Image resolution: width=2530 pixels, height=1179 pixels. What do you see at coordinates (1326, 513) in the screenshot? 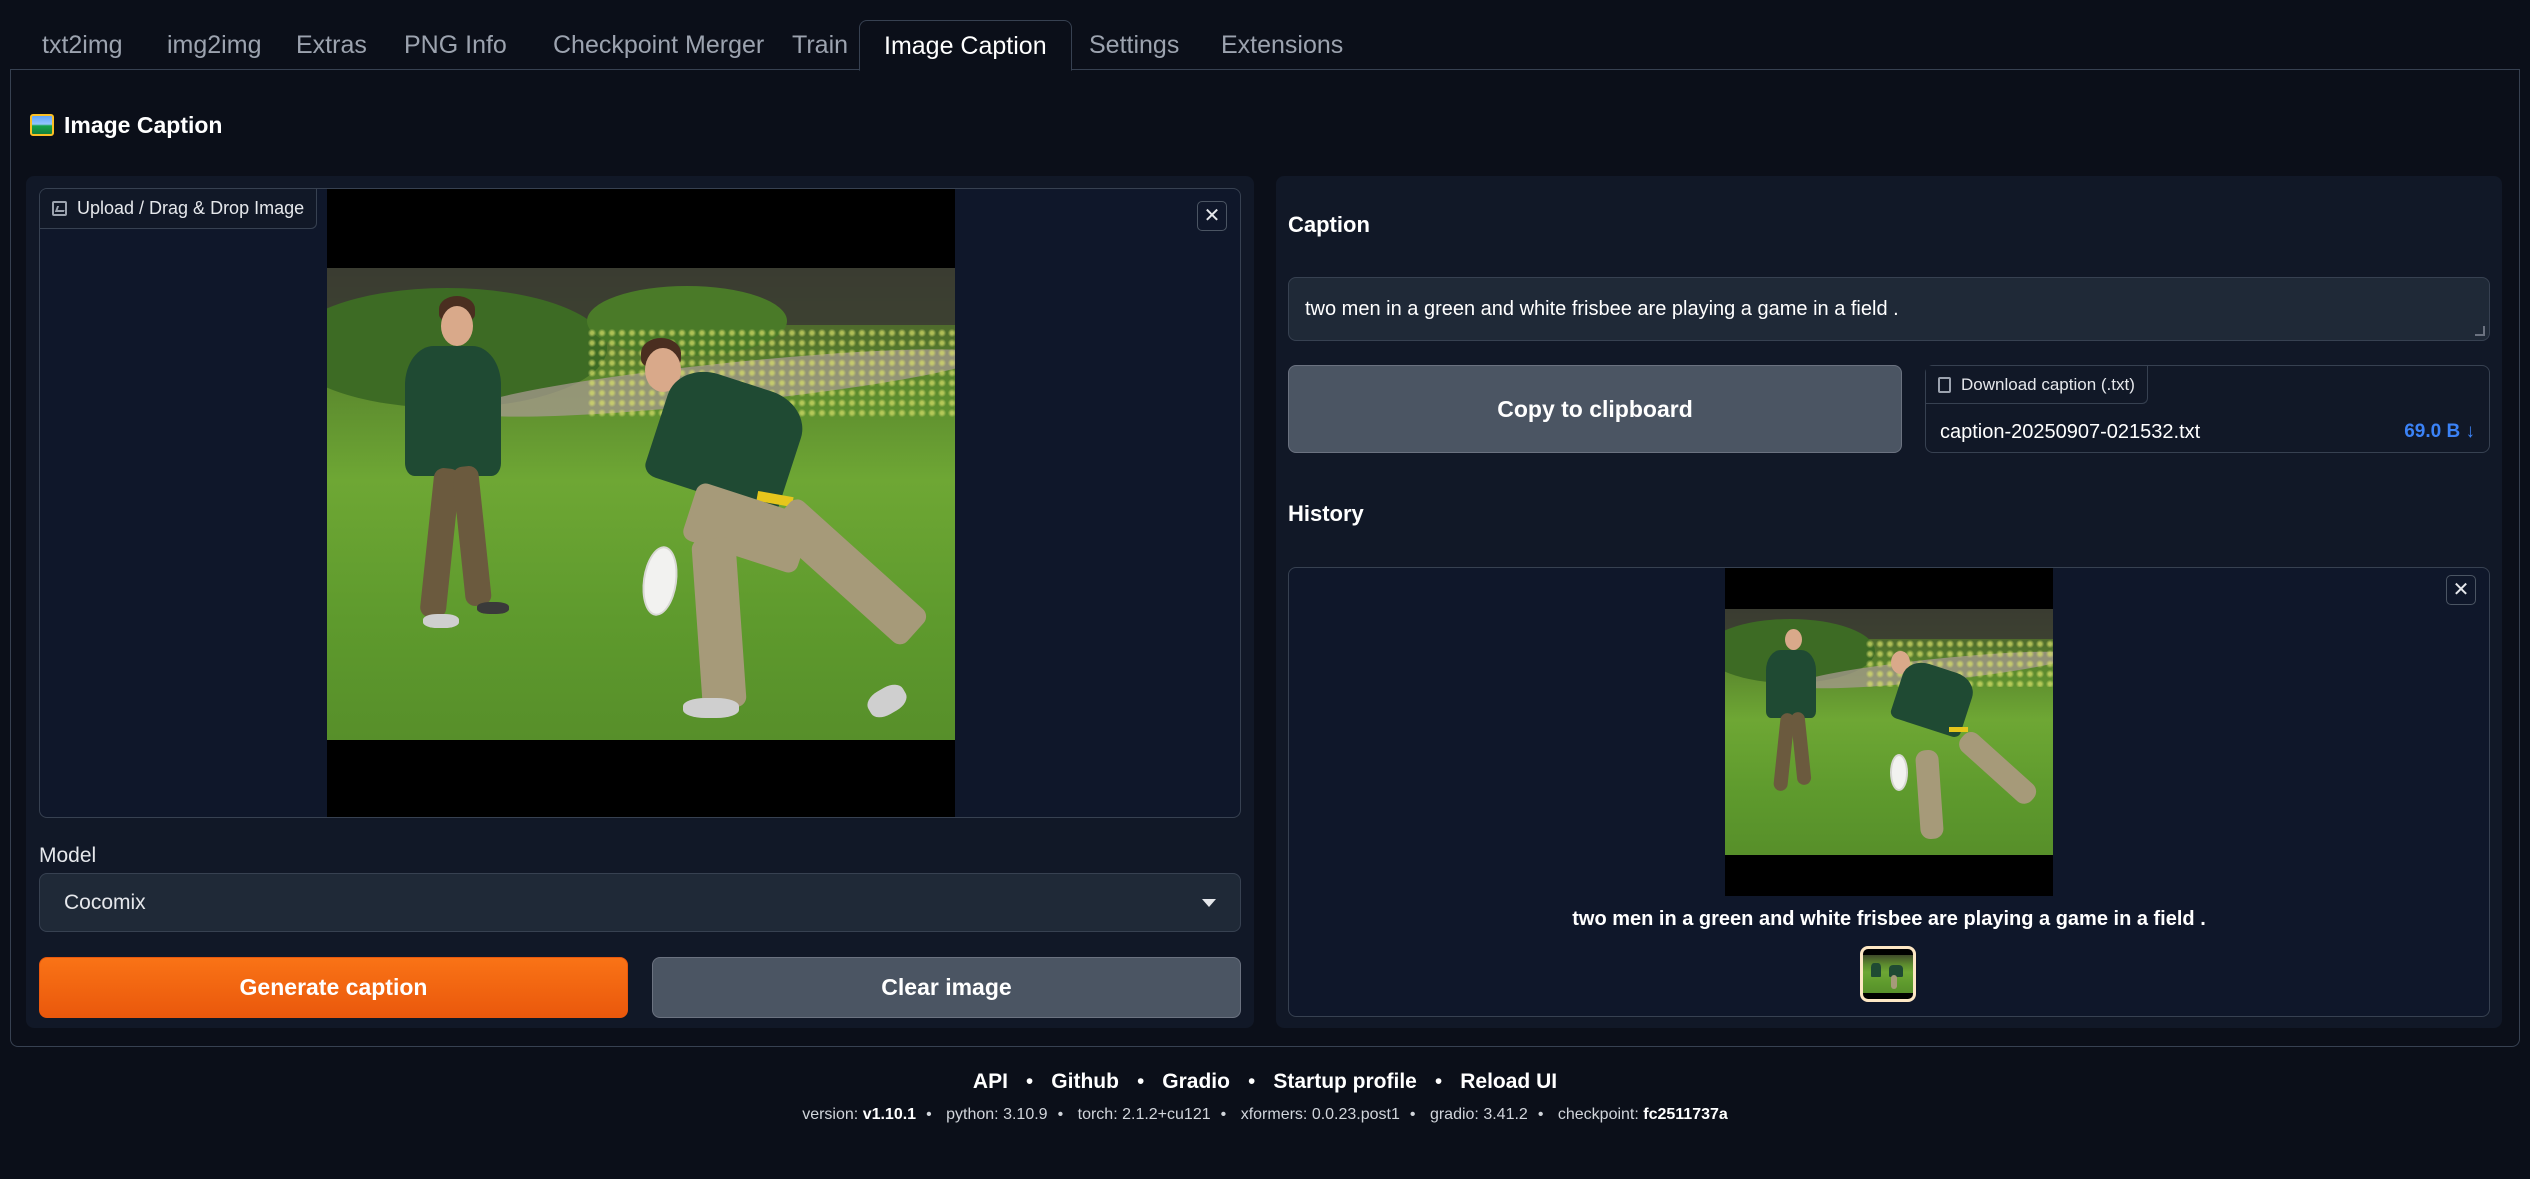
I see `history-section-title: History` at bounding box center [1326, 513].